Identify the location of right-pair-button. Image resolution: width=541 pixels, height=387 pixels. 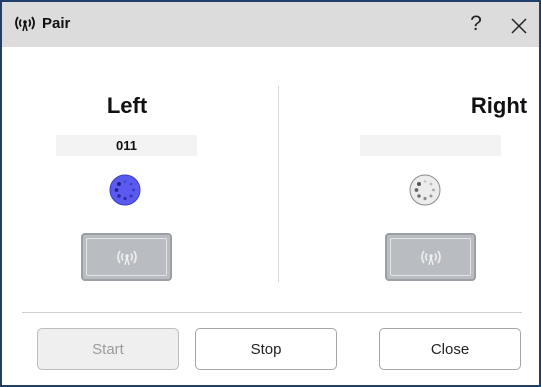
(430, 257).